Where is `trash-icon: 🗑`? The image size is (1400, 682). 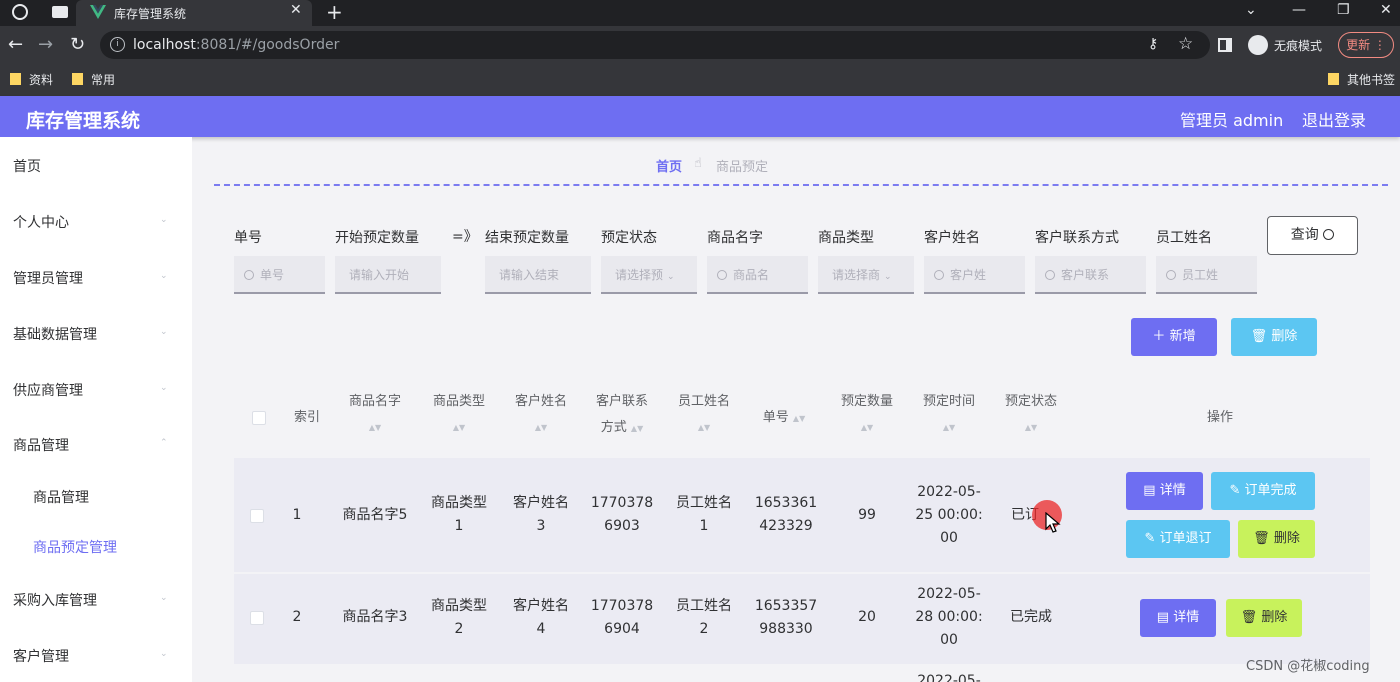 trash-icon: 🗑 is located at coordinates (1261, 538).